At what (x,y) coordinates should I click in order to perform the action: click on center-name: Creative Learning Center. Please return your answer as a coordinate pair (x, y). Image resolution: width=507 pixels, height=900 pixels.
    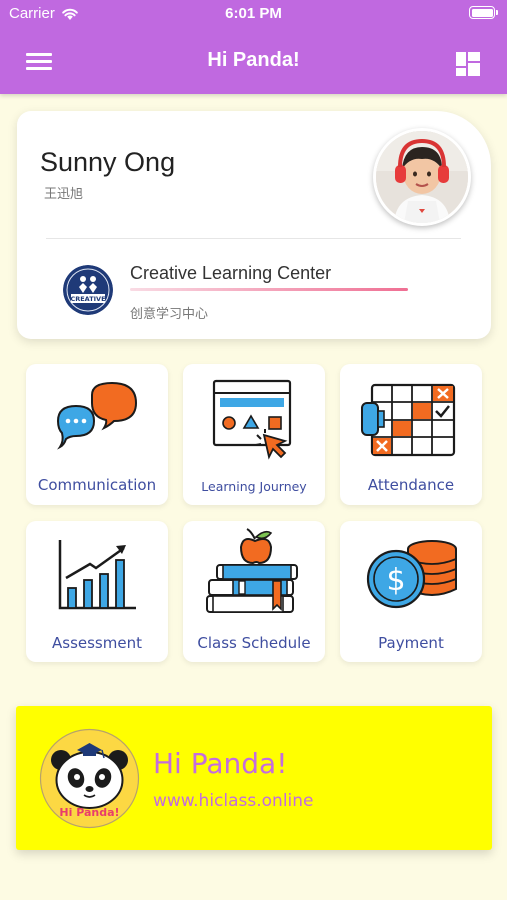
    Looking at the image, I should click on (231, 273).